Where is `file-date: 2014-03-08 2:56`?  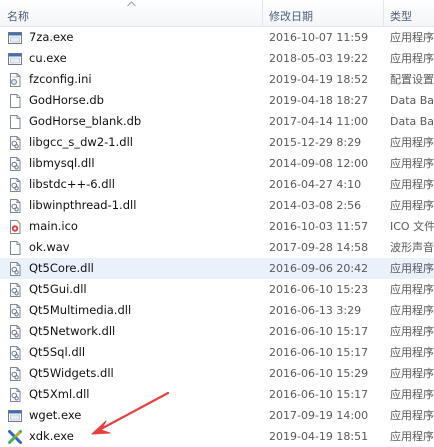 file-date: 2014-03-08 2:56 is located at coordinates (315, 205).